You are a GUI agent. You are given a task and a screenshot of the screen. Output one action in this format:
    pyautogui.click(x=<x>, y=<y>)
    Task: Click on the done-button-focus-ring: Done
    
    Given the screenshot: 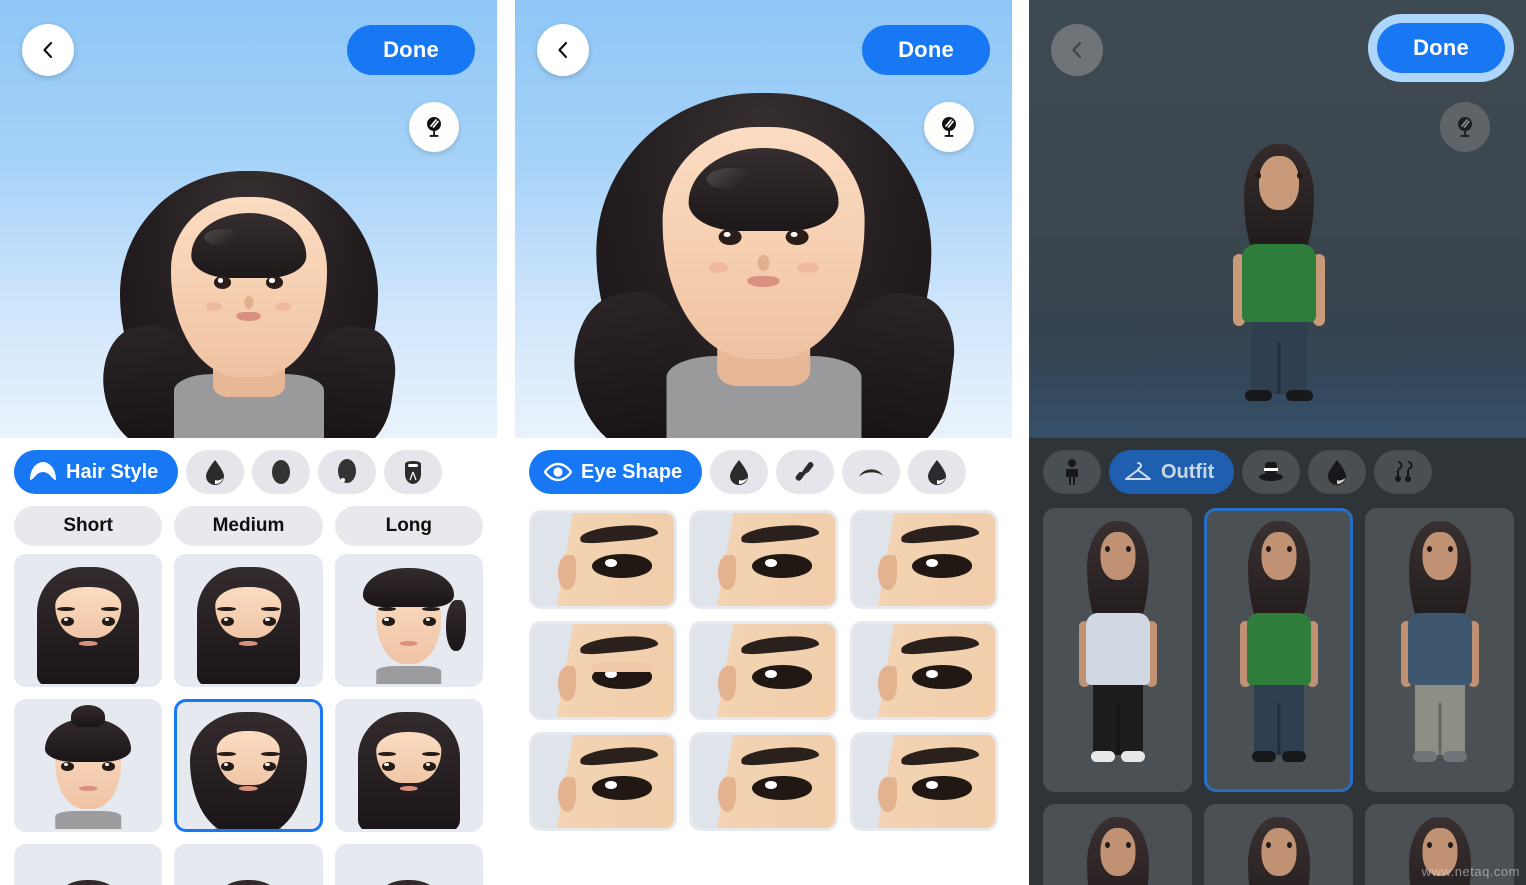 What is the action you would take?
    pyautogui.click(x=1441, y=48)
    